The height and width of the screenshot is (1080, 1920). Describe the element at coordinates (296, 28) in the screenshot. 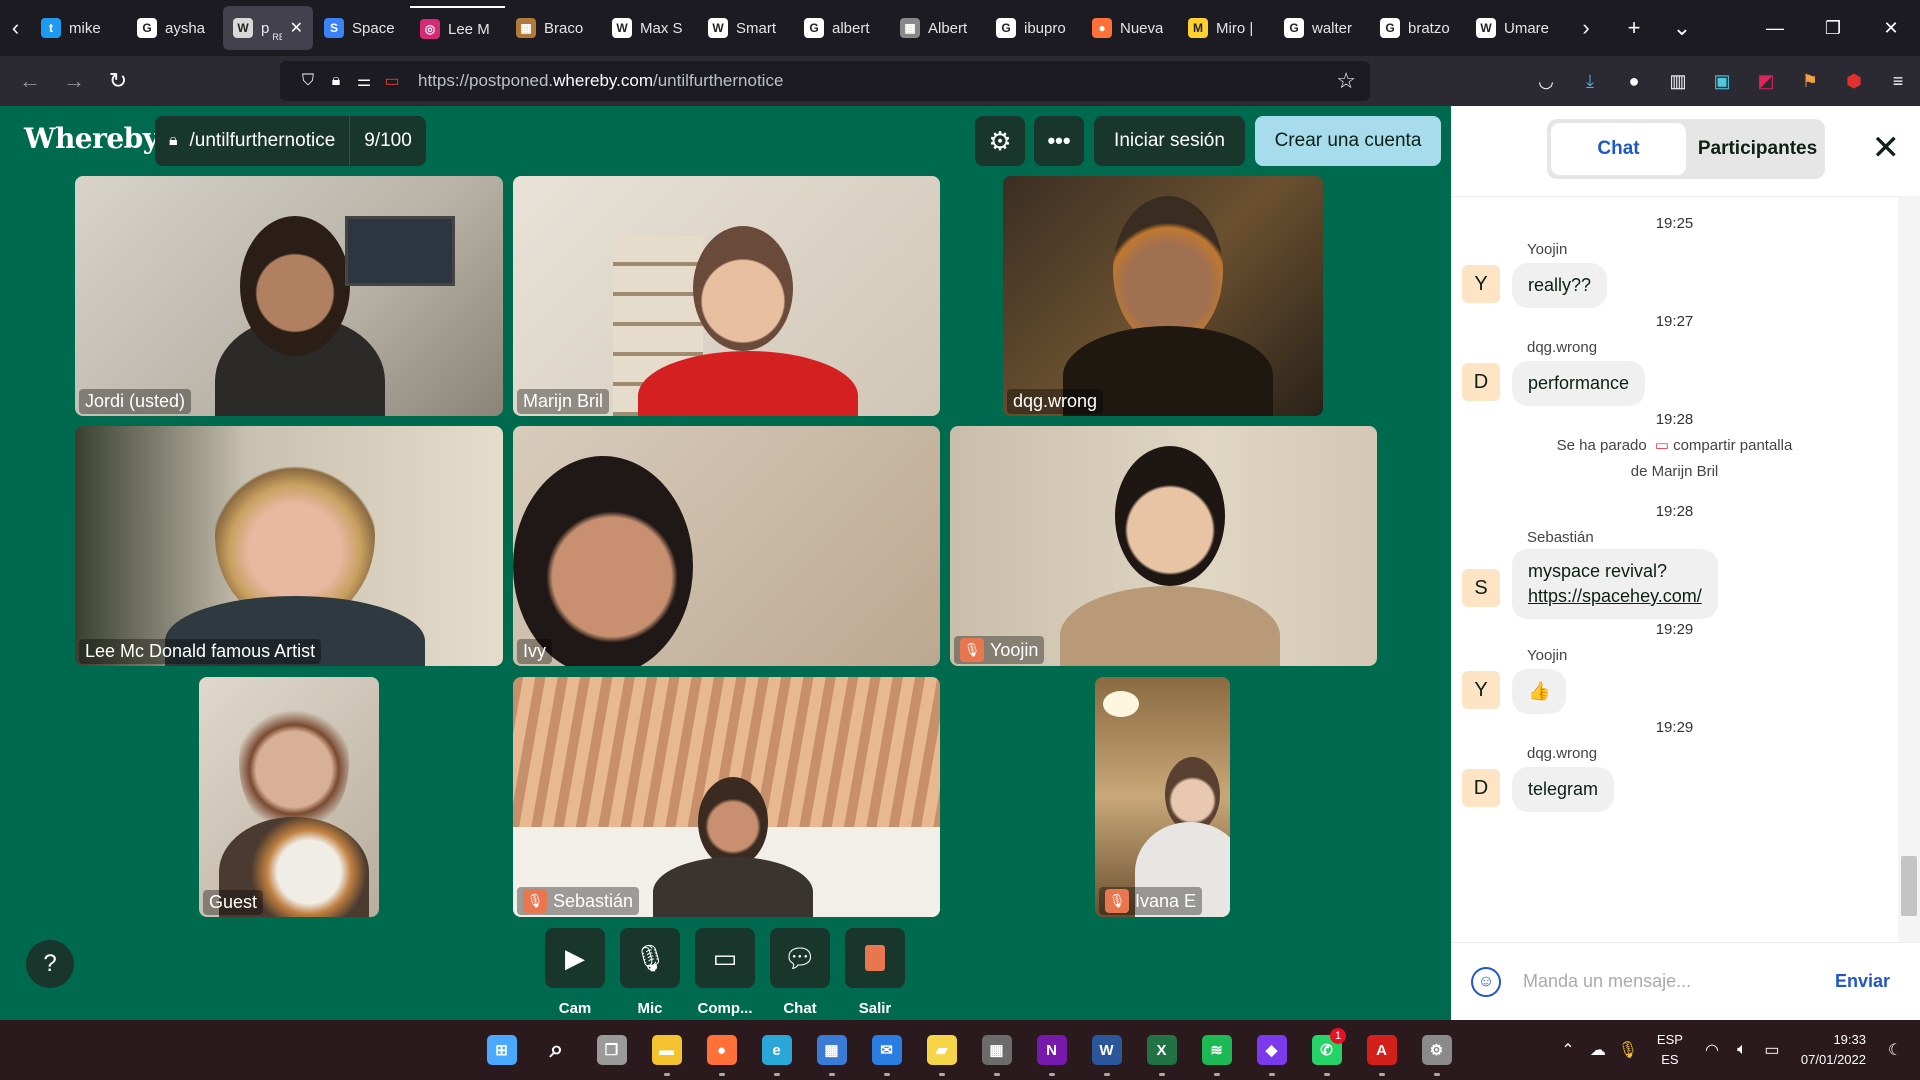

I see `close-tab-icon: ✕` at that location.